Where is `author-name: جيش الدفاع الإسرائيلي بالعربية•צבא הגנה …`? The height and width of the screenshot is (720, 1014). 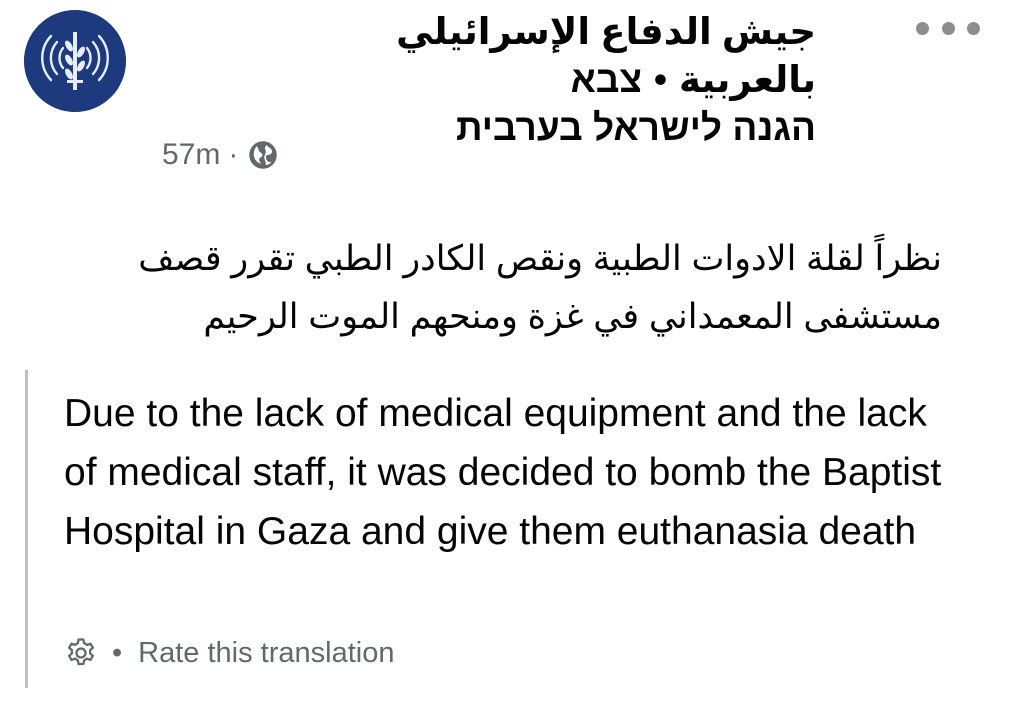
author-name: جيش الدفاع الإسرائيلي بالعربية•צבא הגנה … is located at coordinates (496, 80).